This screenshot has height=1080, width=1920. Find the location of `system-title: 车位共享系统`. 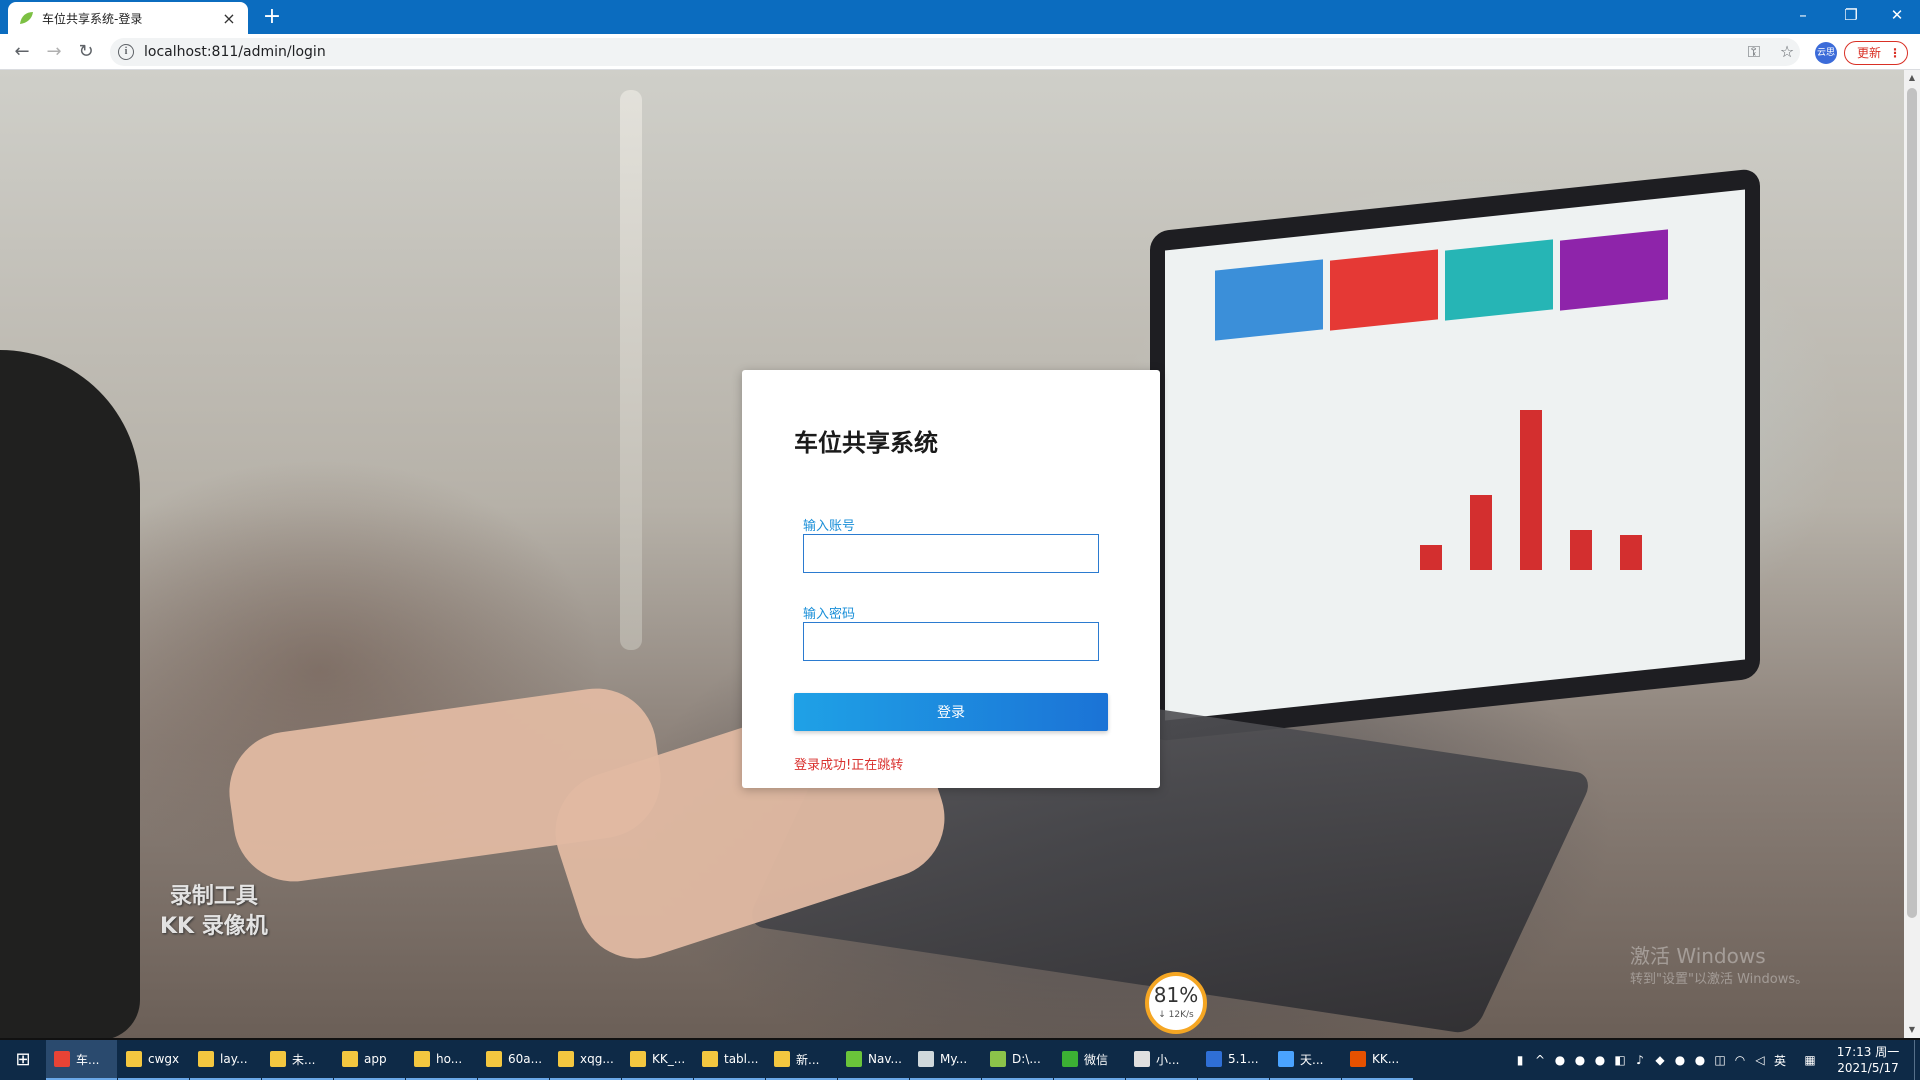

system-title: 车位共享系统 is located at coordinates (866, 443).